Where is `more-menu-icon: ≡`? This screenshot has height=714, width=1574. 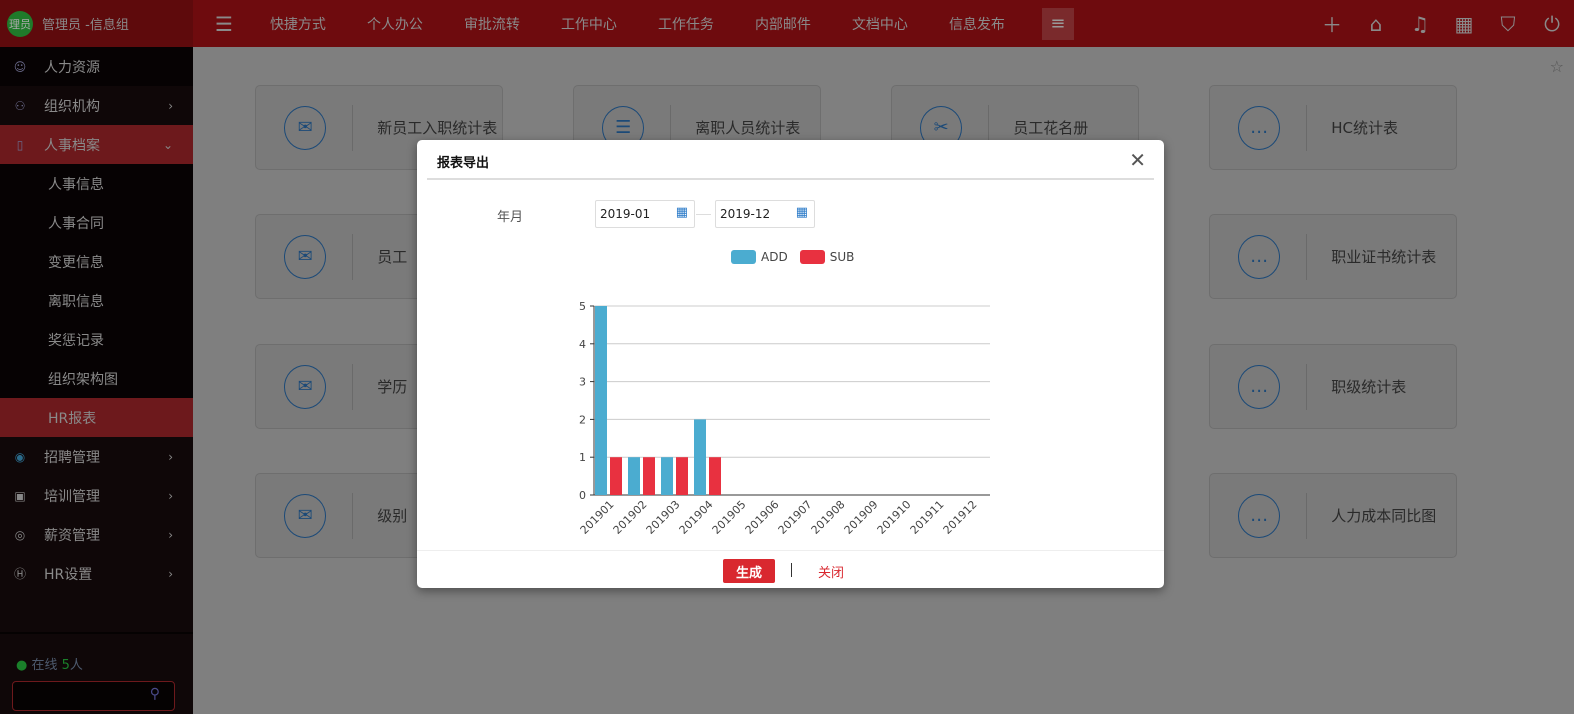 more-menu-icon: ≡ is located at coordinates (1057, 23).